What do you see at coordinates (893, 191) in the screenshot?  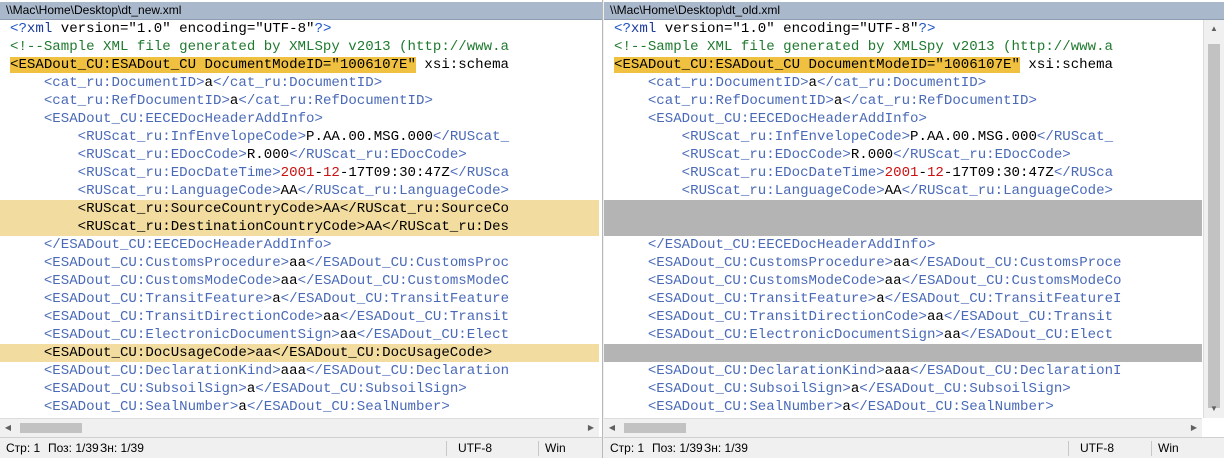 I see `code-token-val: AA` at bounding box center [893, 191].